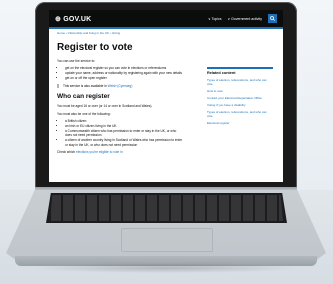 The image size is (333, 284). Describe the element at coordinates (214, 19) in the screenshot. I see `nav-topics: ∨ Topics` at that location.